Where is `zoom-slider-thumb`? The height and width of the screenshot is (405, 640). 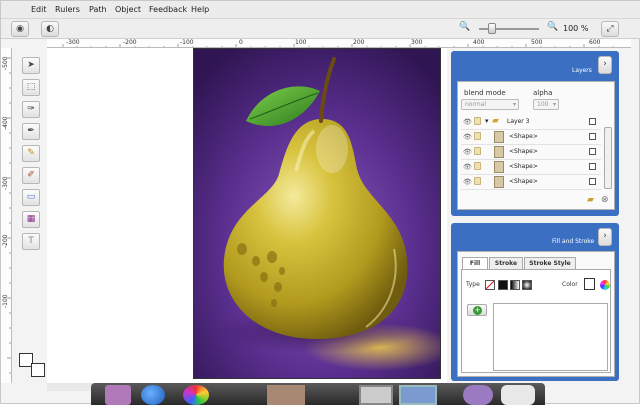 zoom-slider-thumb is located at coordinates (492, 28).